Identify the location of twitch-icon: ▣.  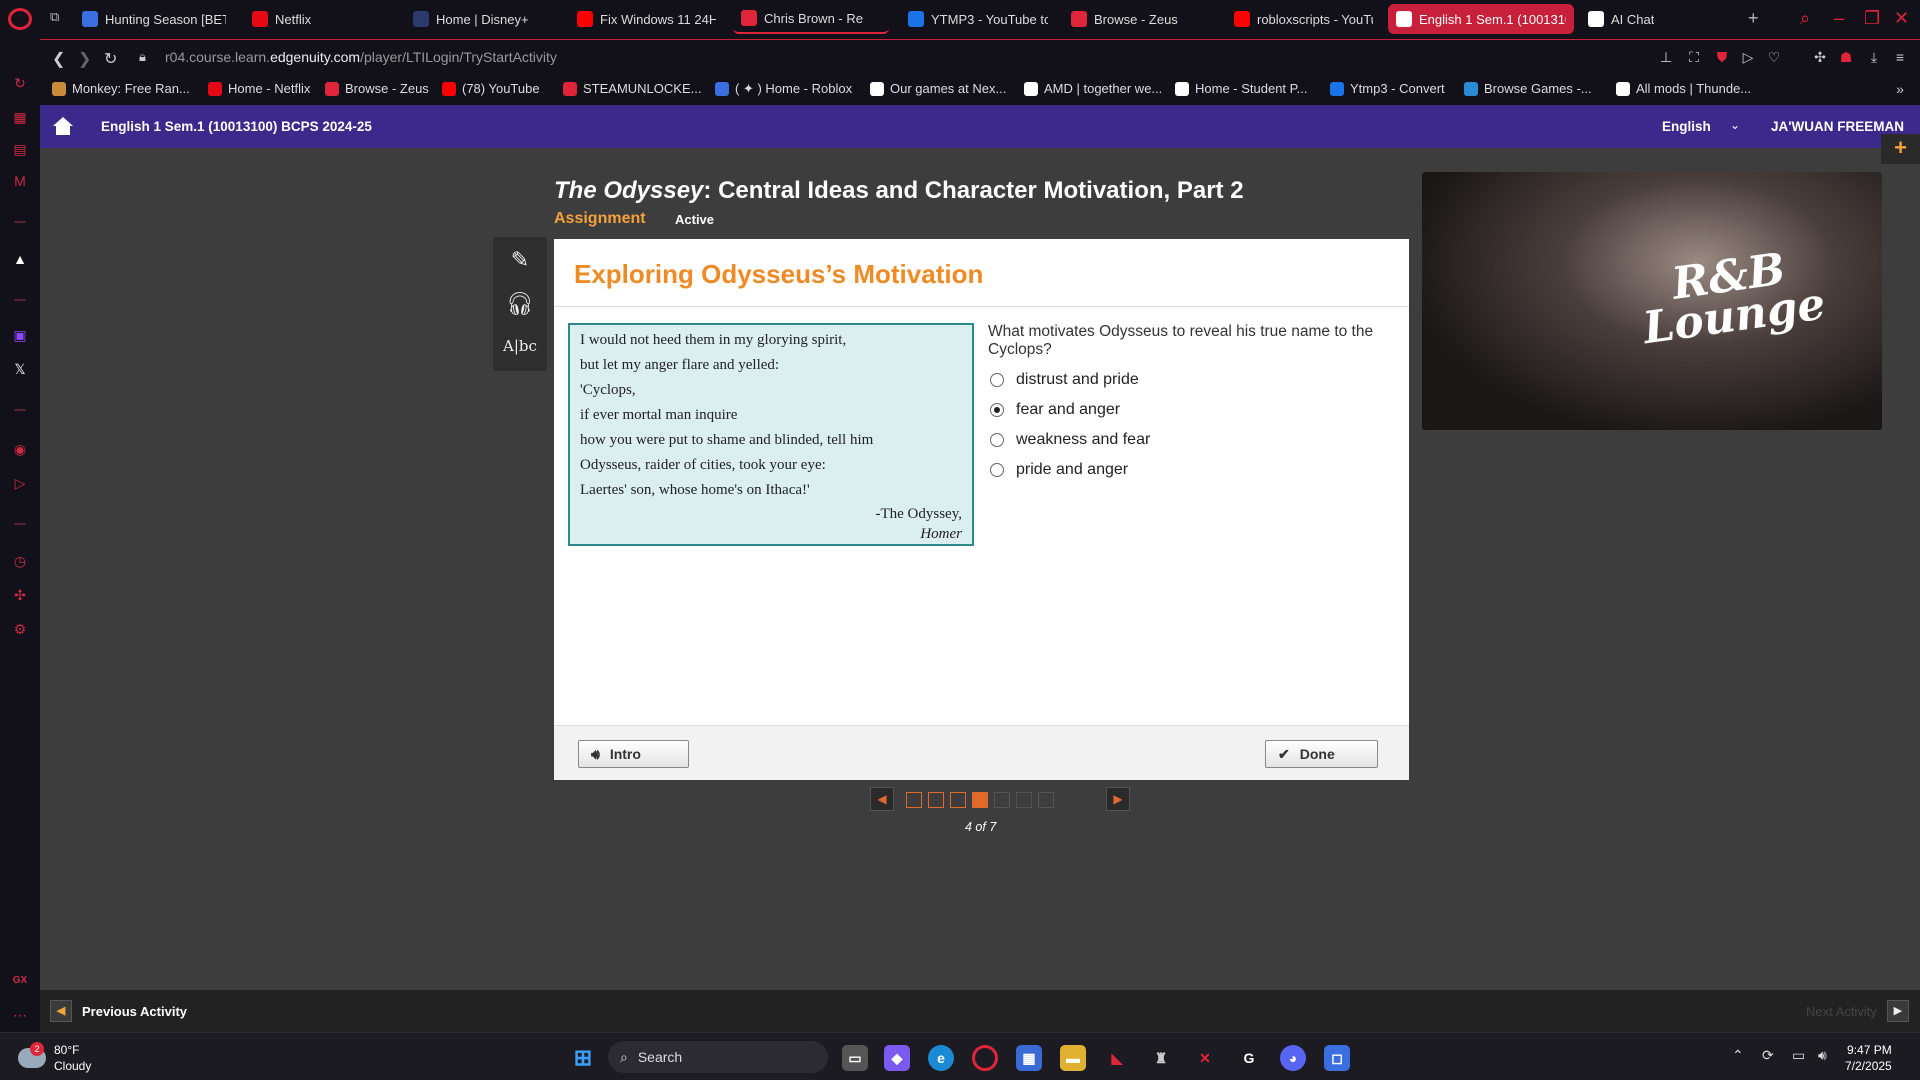
(20, 336).